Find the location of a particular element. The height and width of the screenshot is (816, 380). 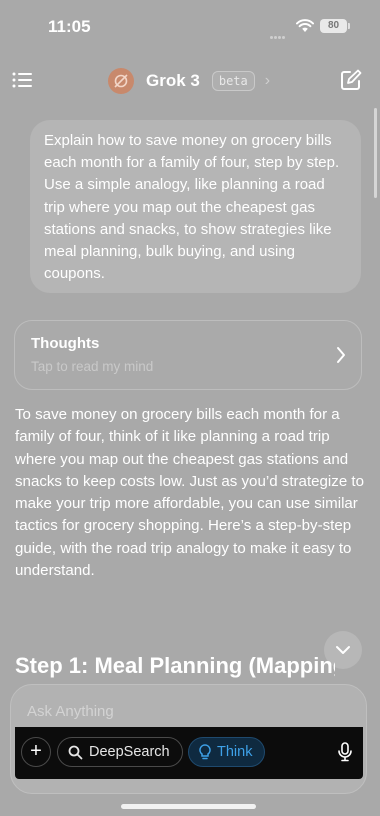

microphone-icon is located at coordinates (345, 752).